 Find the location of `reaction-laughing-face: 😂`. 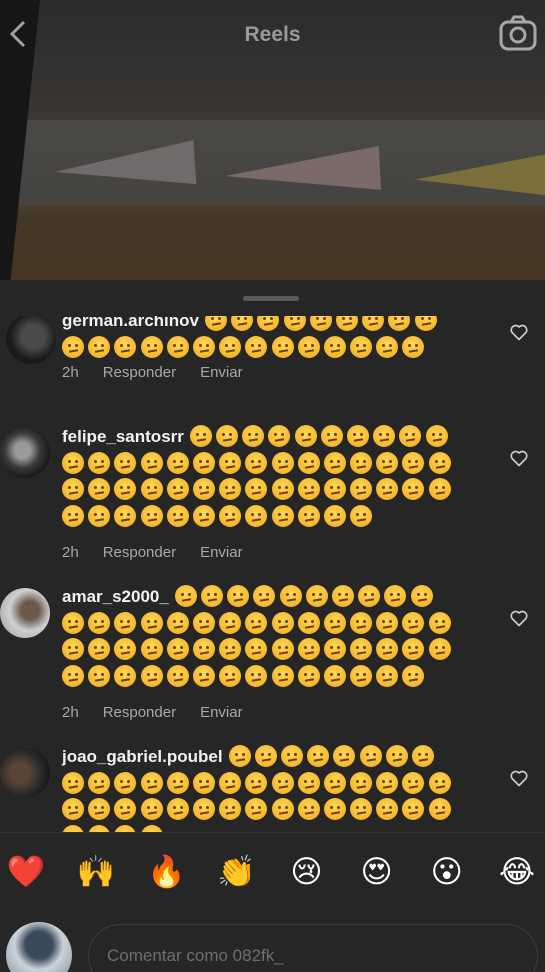

reaction-laughing-face: 😂 is located at coordinates (517, 873).